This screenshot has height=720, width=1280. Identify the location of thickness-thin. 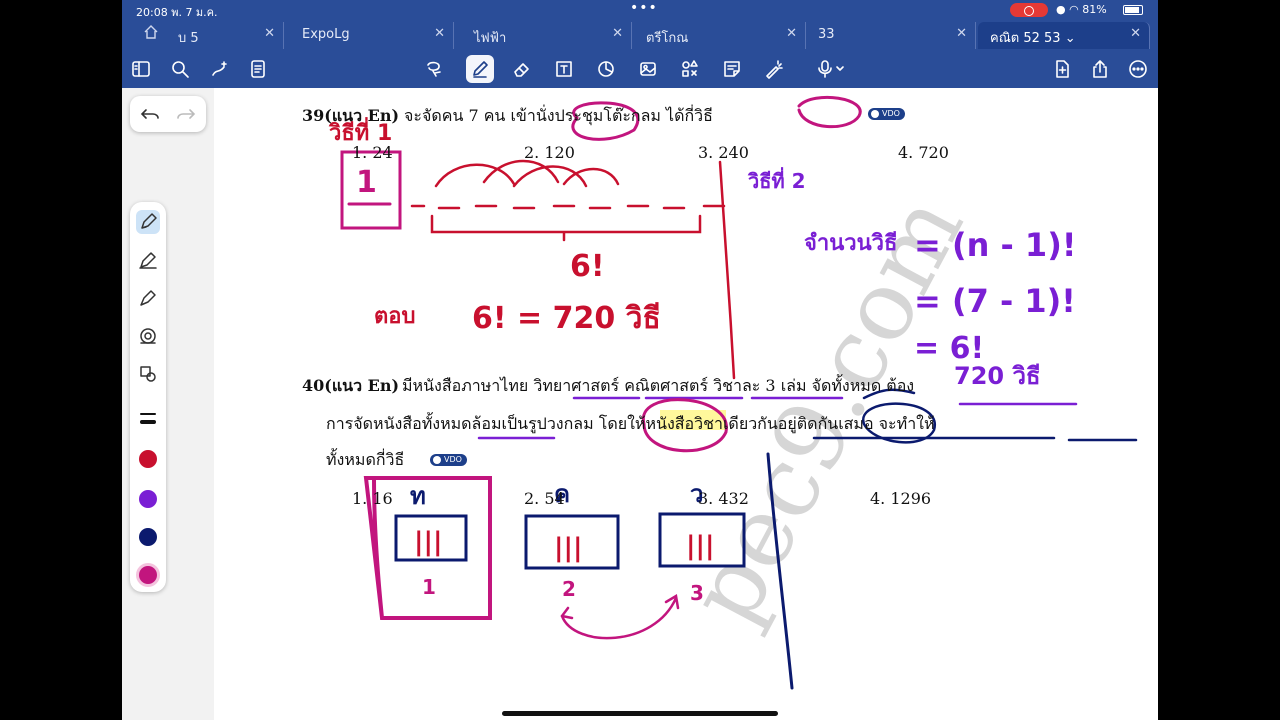
(148, 414).